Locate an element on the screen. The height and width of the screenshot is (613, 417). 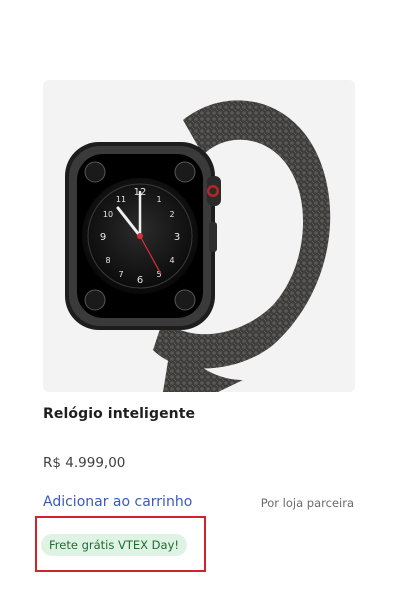
svg-text: 10 is located at coordinates (108, 214).